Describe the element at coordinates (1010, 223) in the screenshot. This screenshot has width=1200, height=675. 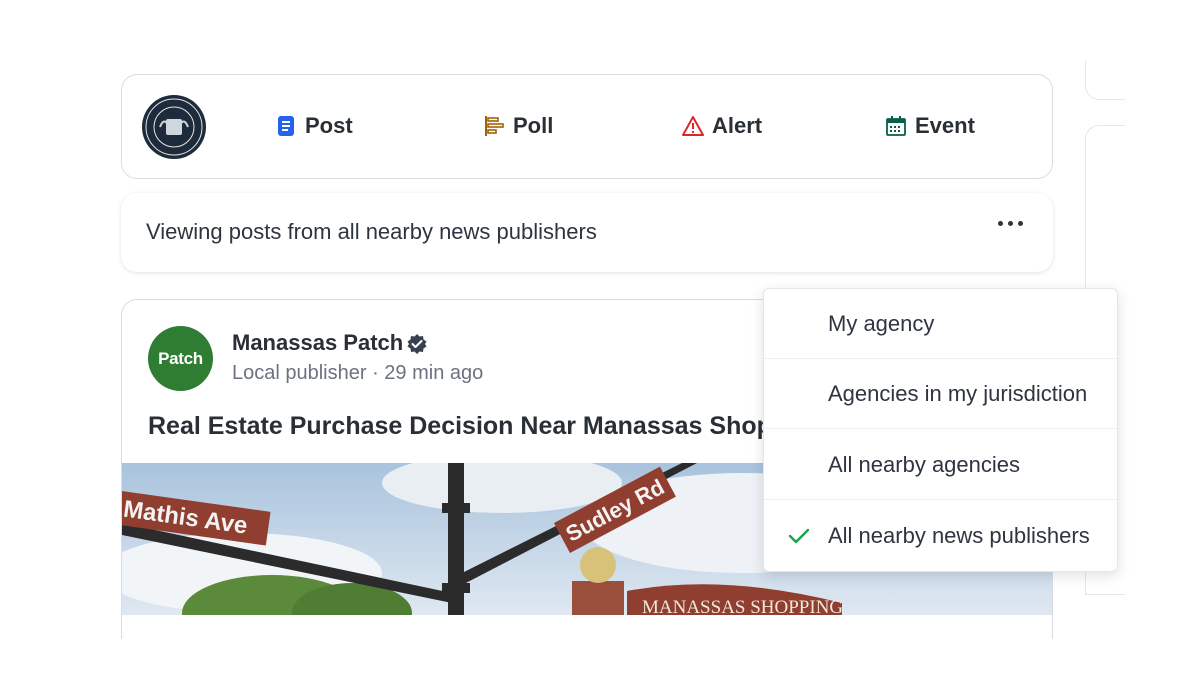
I see `more-options-button` at that location.